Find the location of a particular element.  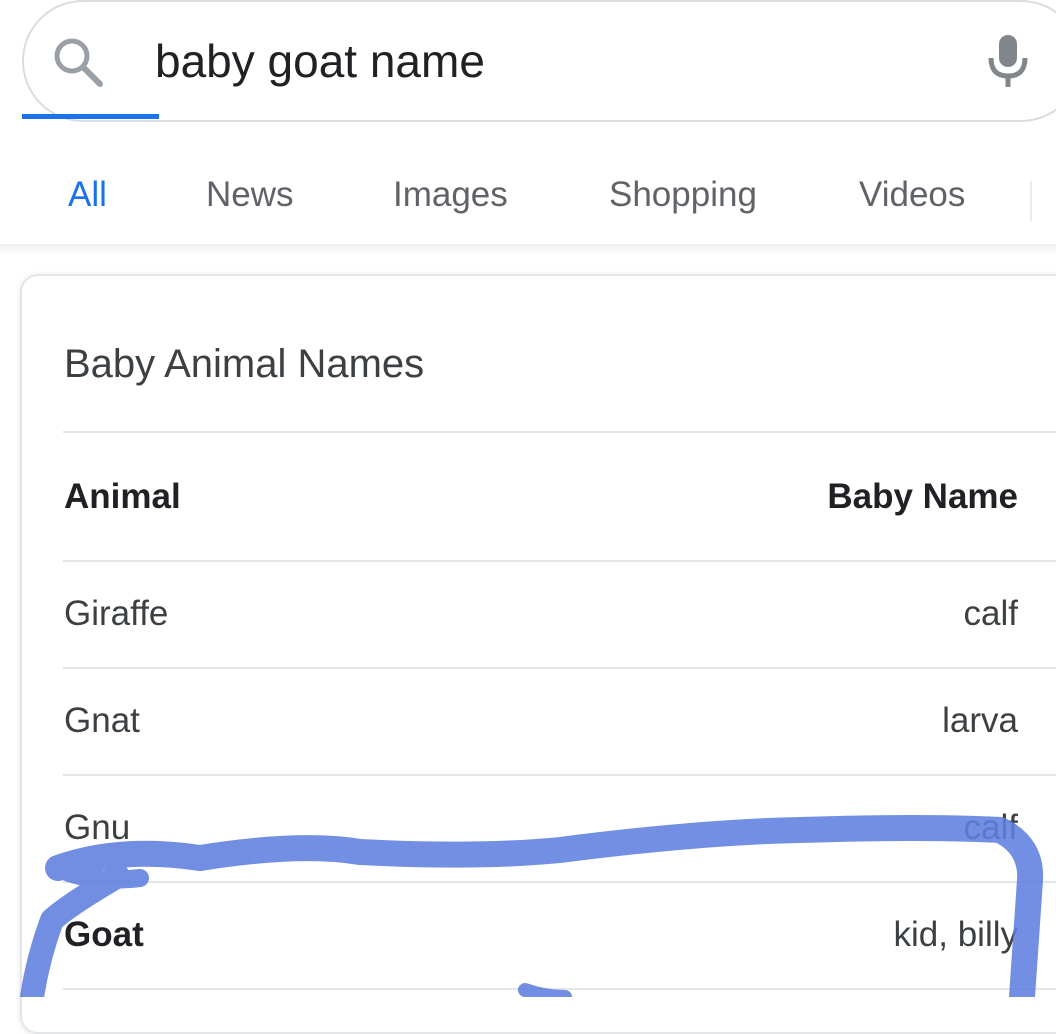

tab-divider is located at coordinates (1031, 201).